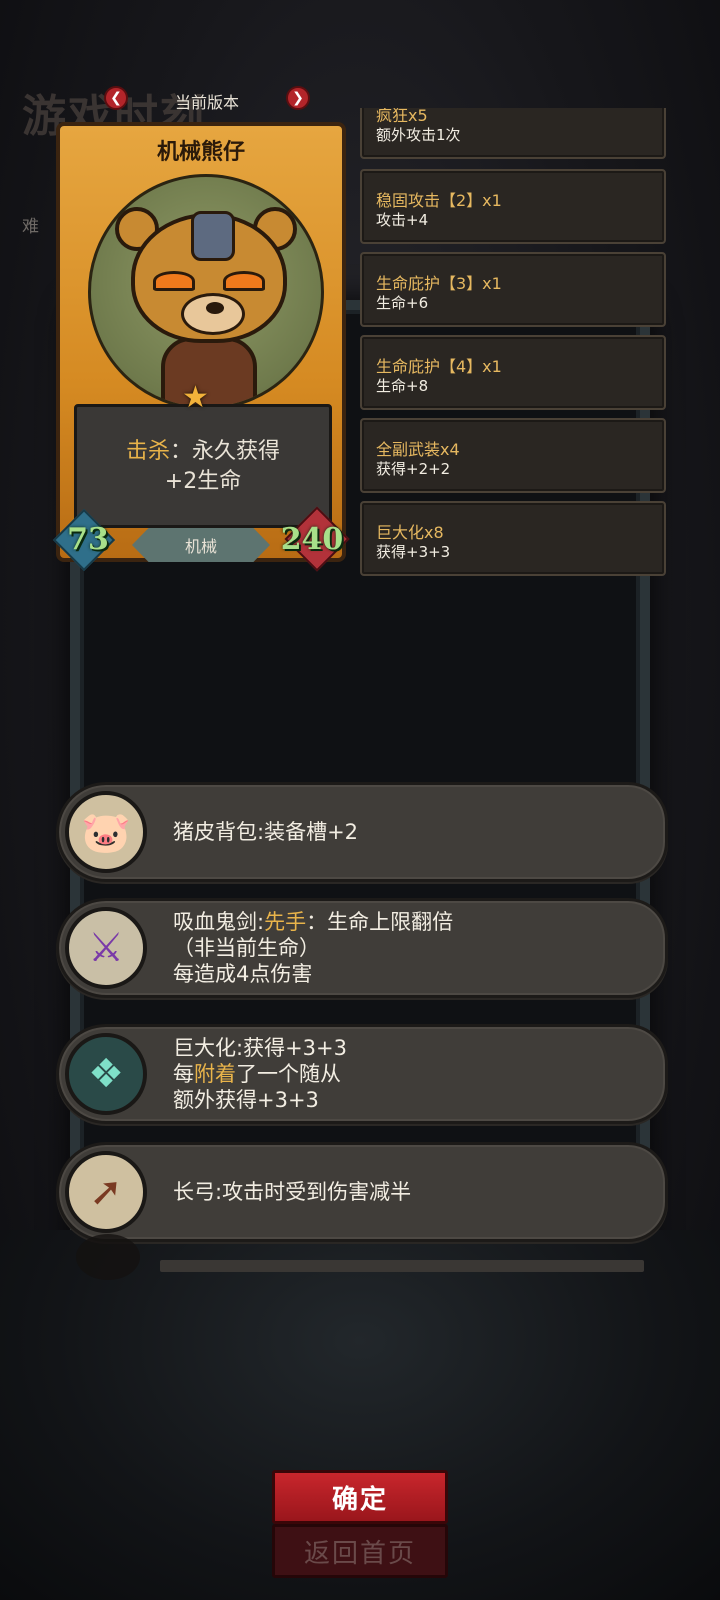  I want to click on item-row-vampire-sword: ⚔ 吸血鬼剑:先手：生命上限翻倍 （非当前生命） 每造成4点伤害, so click(362, 948).